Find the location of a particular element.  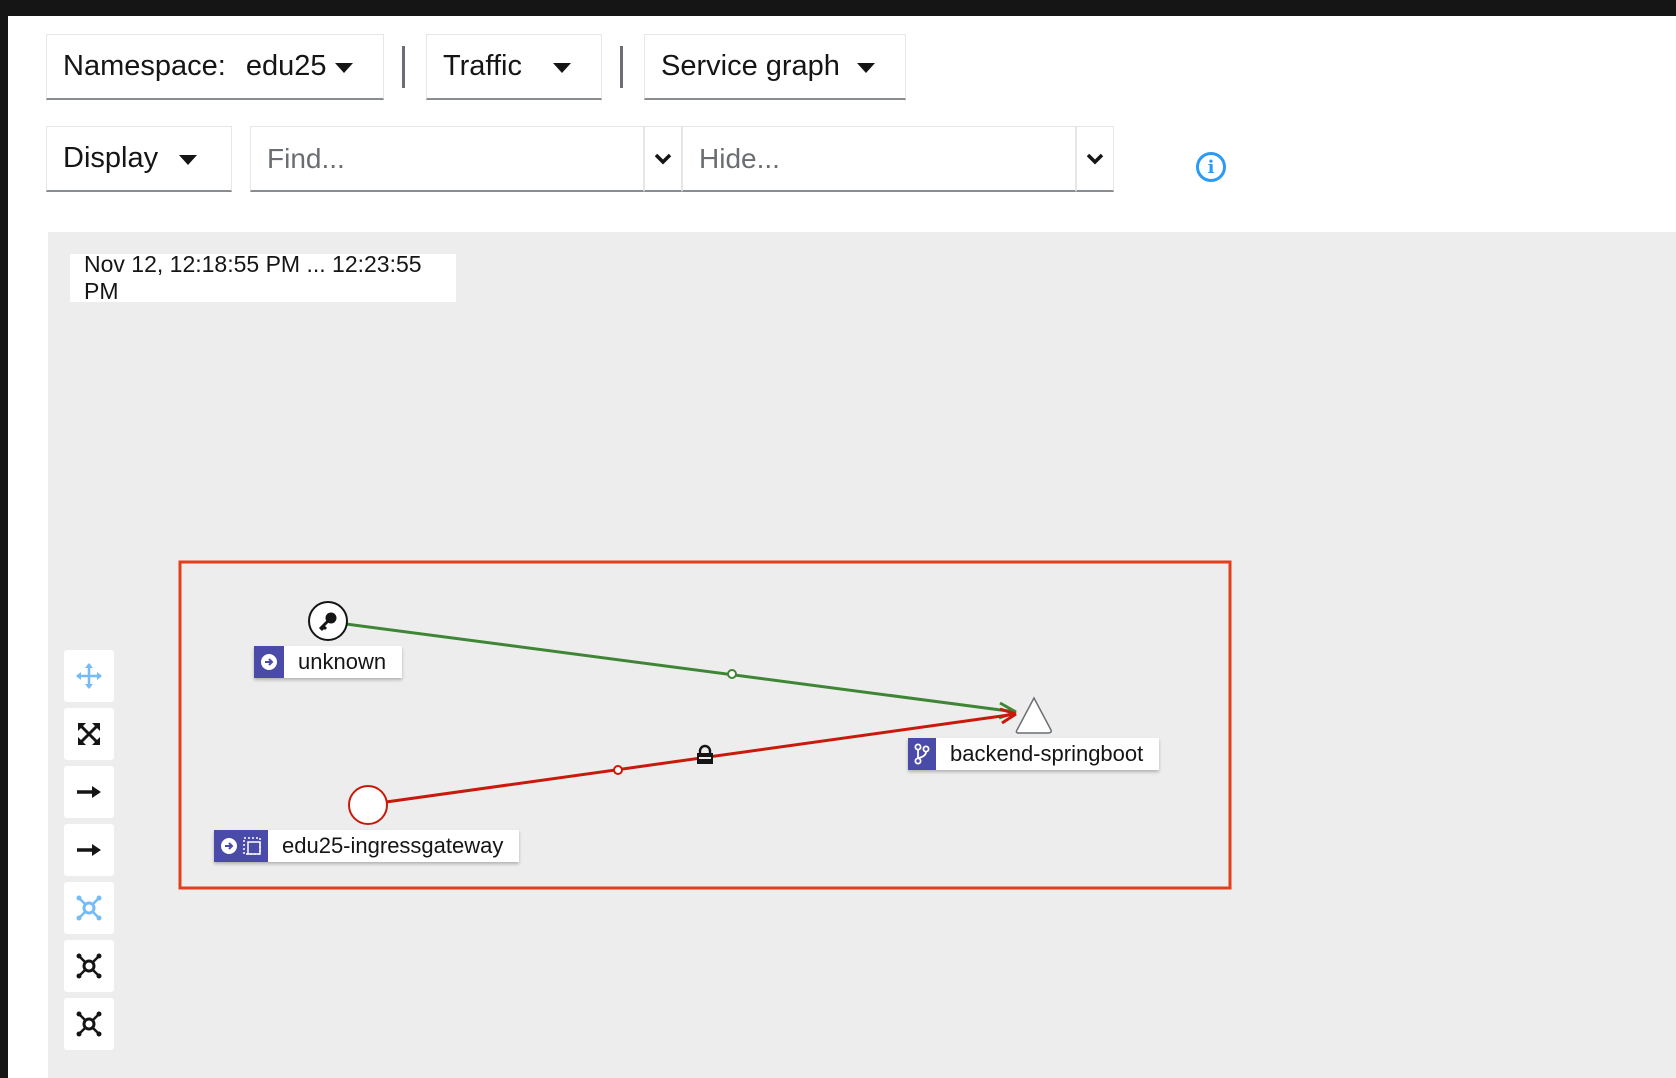

branch-icon is located at coordinates (922, 754).